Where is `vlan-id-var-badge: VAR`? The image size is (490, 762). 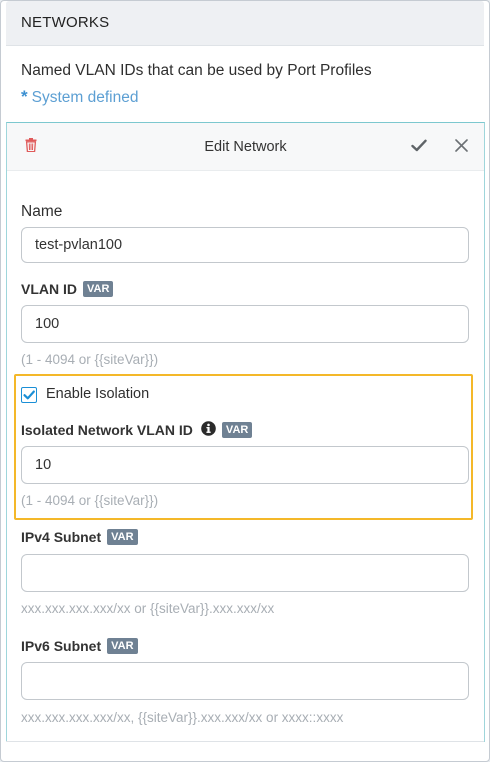
vlan-id-var-badge: VAR is located at coordinates (98, 289).